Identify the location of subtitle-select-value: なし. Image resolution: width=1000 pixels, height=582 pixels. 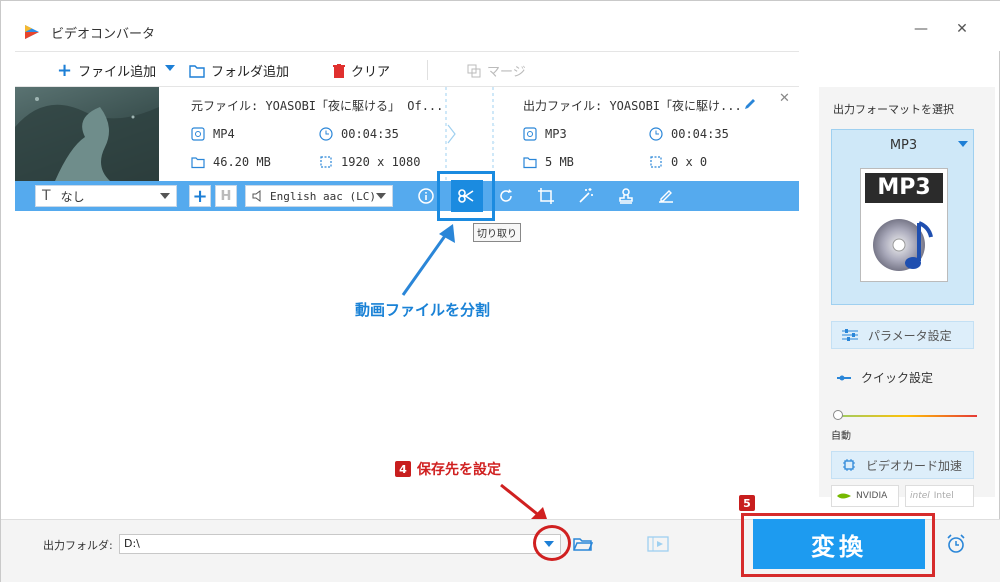
(72, 196).